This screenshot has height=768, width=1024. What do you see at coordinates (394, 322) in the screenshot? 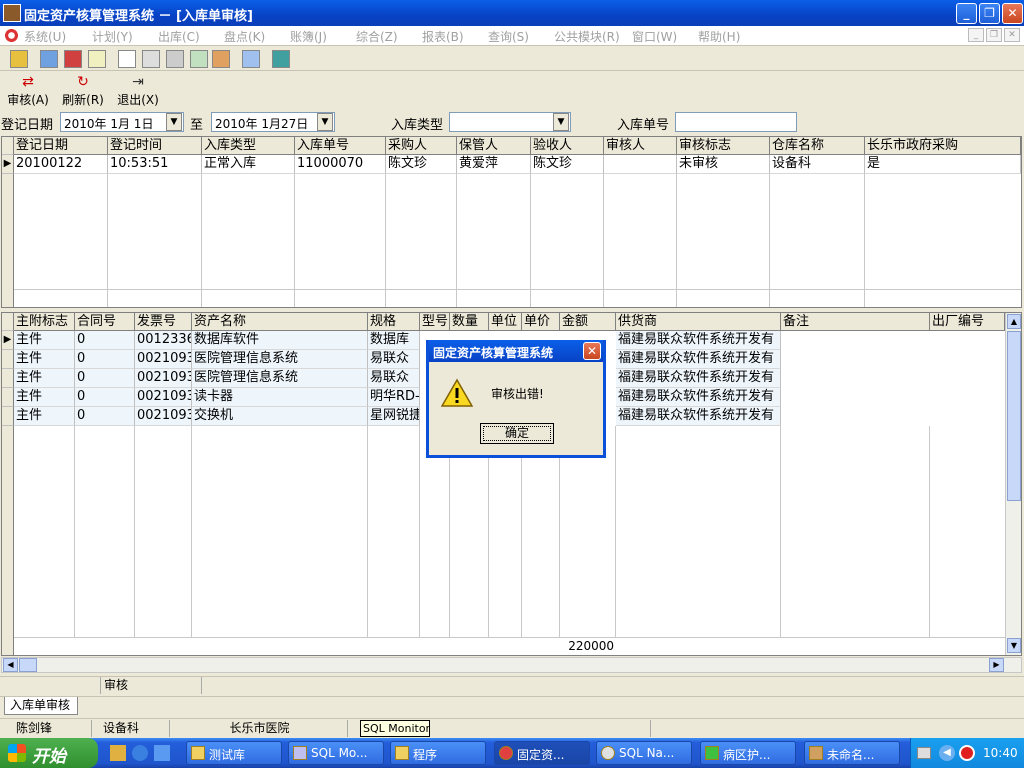
I see `col-header: 规格` at bounding box center [394, 322].